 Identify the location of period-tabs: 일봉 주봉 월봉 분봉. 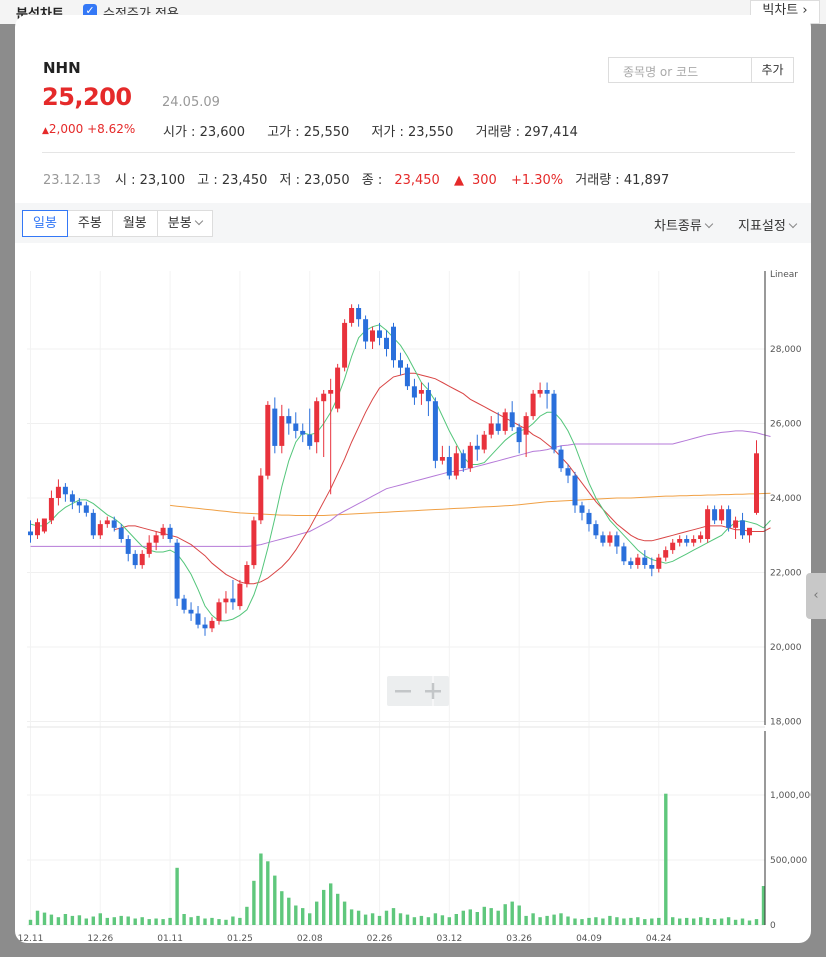
(117, 223).